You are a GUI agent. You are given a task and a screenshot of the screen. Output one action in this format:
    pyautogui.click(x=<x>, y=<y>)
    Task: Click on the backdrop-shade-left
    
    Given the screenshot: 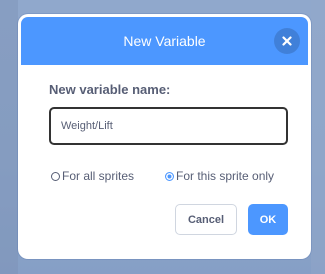 What is the action you would take?
    pyautogui.click(x=9, y=137)
    